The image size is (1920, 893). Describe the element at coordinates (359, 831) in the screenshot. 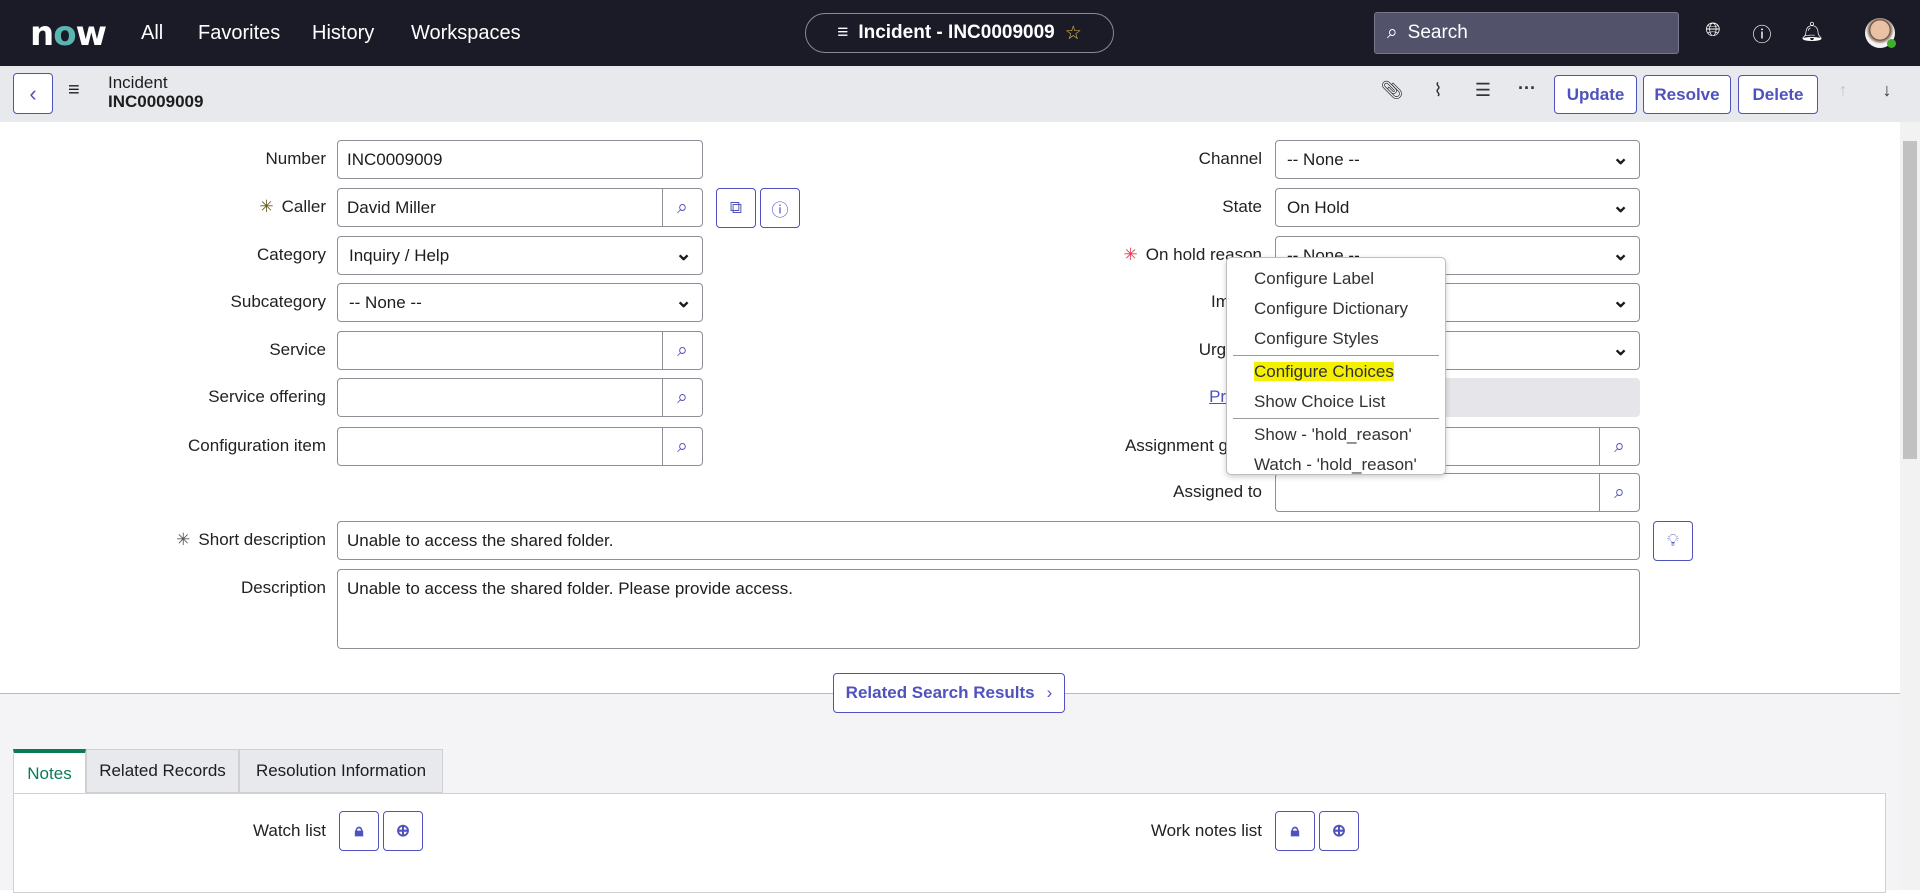

I see `watch-list-lock-icon: 🔒︎` at that location.